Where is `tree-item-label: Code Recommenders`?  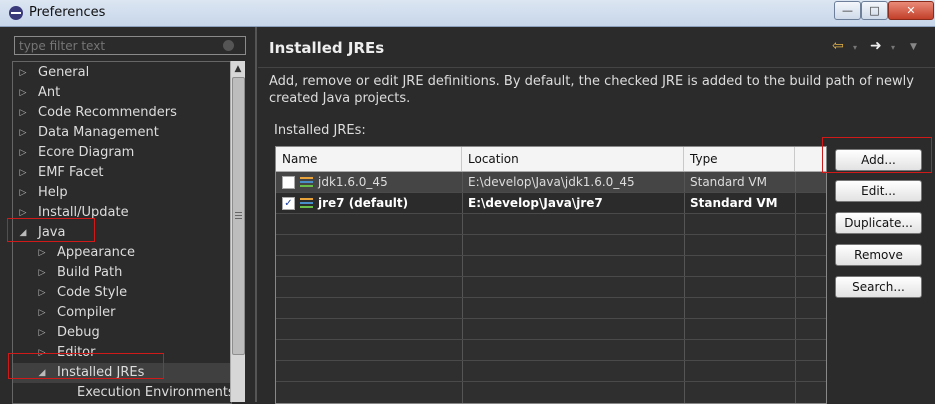
tree-item-label: Code Recommenders is located at coordinates (107, 112).